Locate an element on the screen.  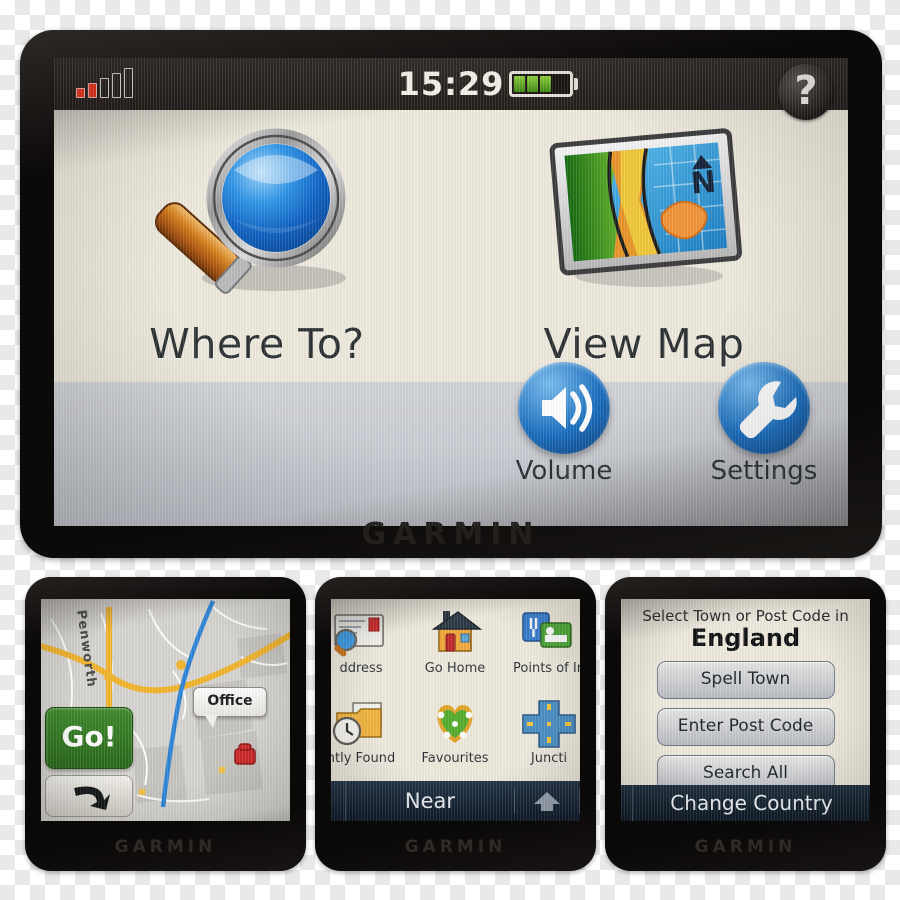
help-button: ? is located at coordinates (806, 92).